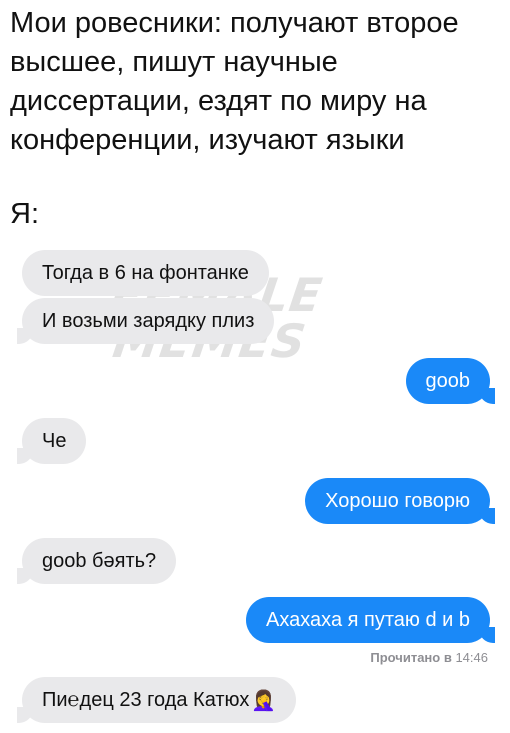 The image size is (510, 733). What do you see at coordinates (145, 273) in the screenshot?
I see `message-incoming: Тогда в 6 на фонтанке` at bounding box center [145, 273].